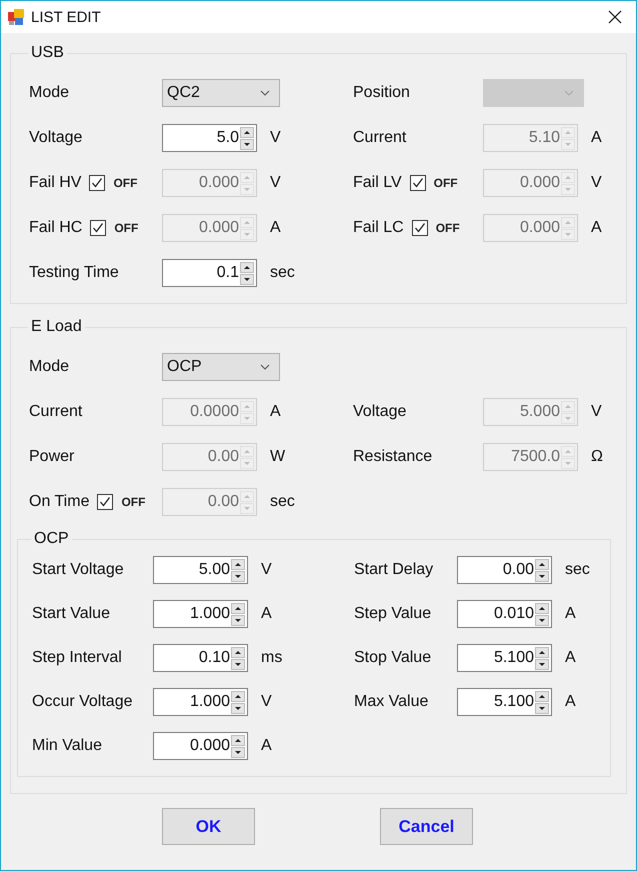 The height and width of the screenshot is (871, 637). Describe the element at coordinates (200, 570) in the screenshot. I see `number-field: 5.00` at that location.